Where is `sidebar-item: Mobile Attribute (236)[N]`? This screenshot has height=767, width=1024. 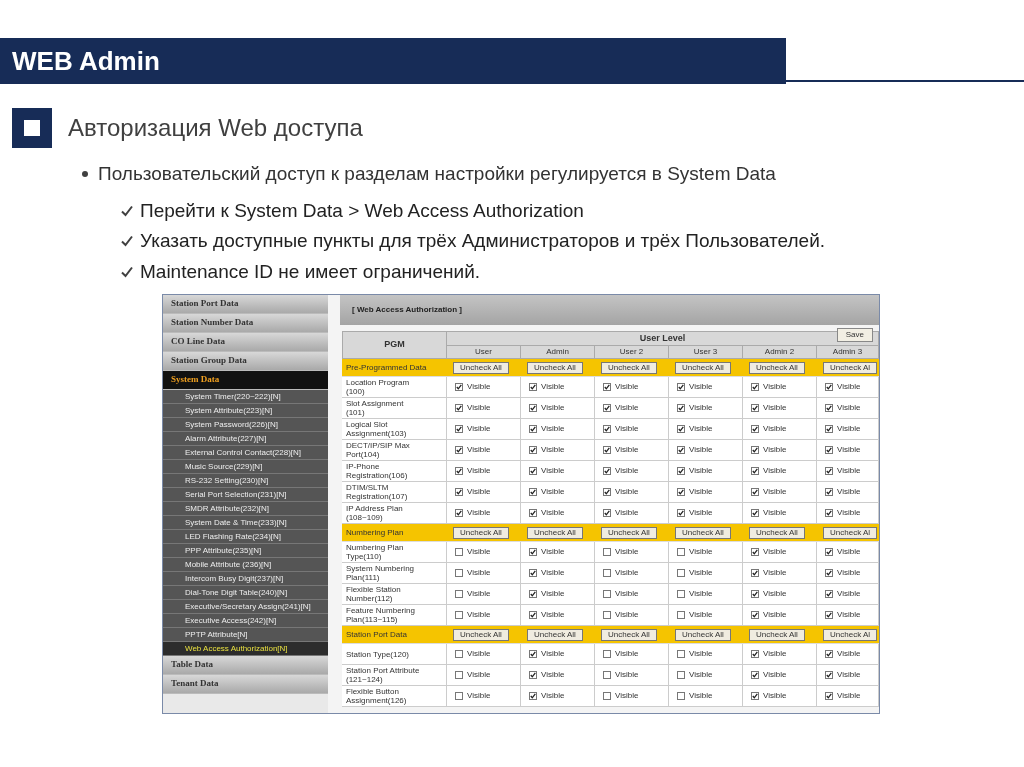
sidebar-item: Mobile Attribute (236)[N] is located at coordinates (245, 565).